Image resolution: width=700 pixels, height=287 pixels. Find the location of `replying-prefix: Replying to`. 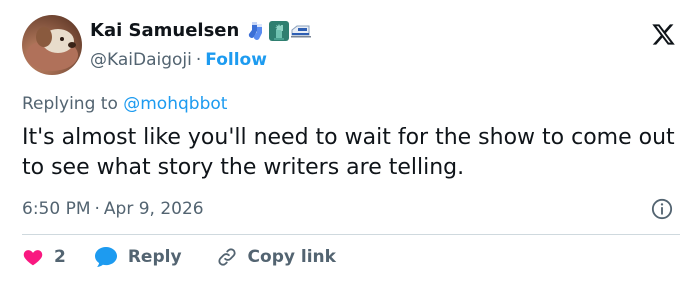

replying-prefix: Replying to is located at coordinates (70, 104).